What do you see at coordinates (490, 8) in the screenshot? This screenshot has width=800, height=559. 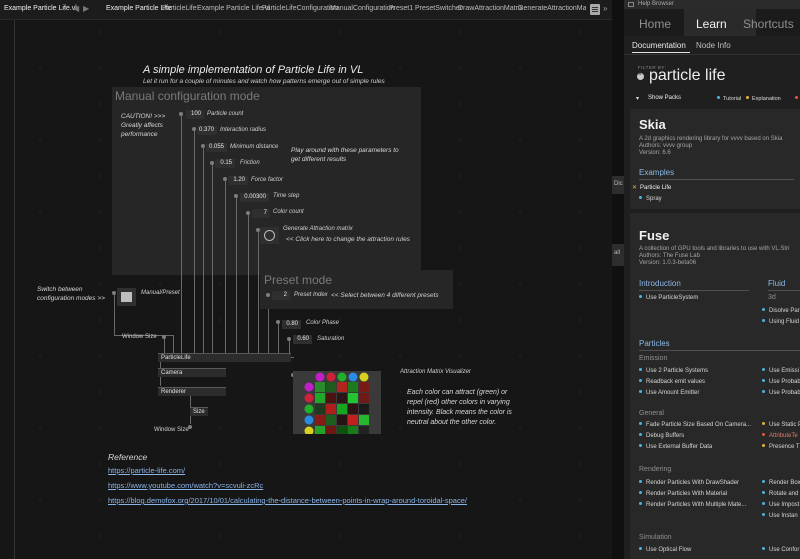 I see `tab-draw-attraction-matrix: DrawAttractionMatrix` at bounding box center [490, 8].